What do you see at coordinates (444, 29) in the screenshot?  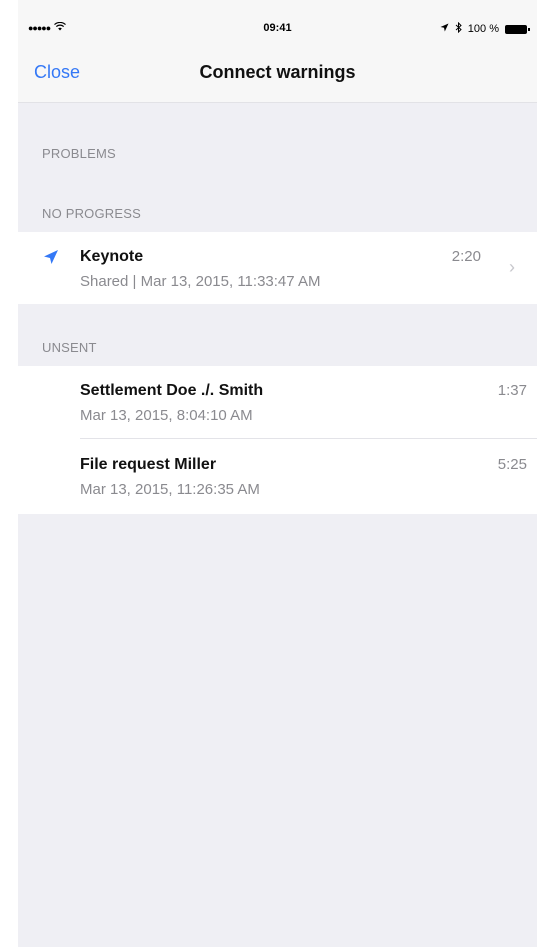 I see `location-arrow-icon` at bounding box center [444, 29].